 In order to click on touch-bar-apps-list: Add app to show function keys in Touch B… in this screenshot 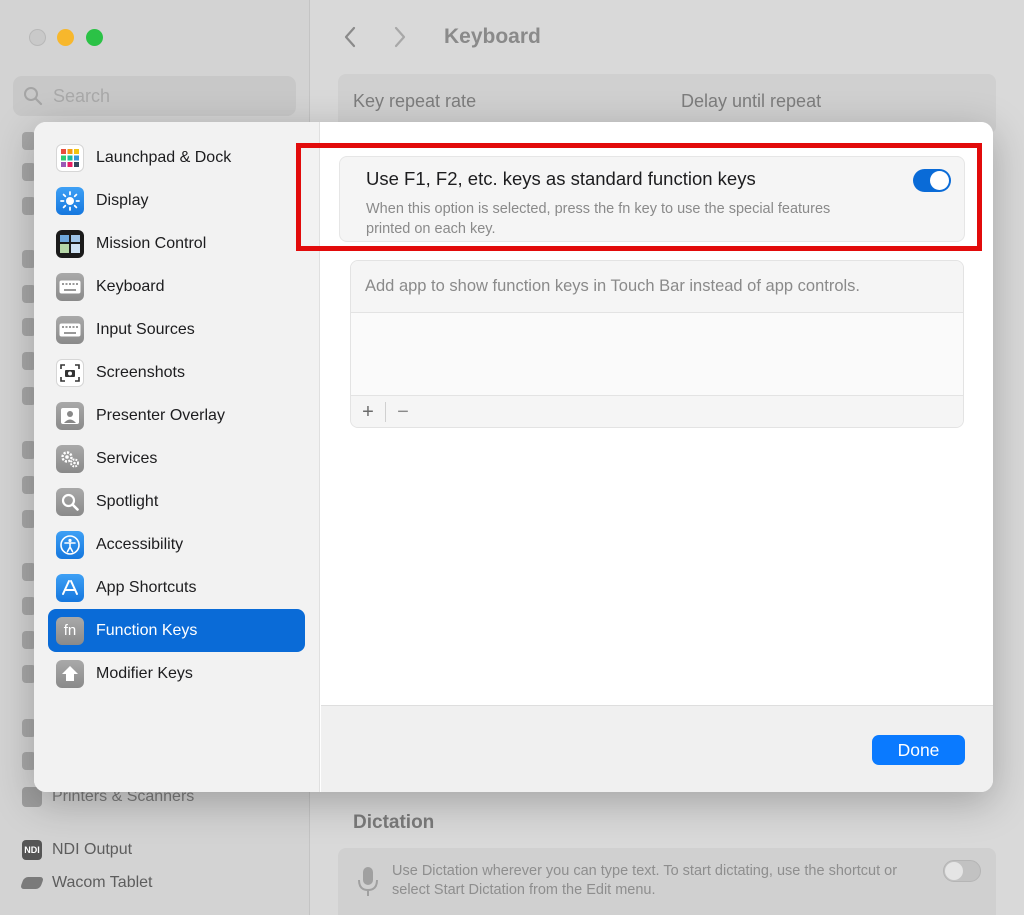, I will do `click(657, 344)`.